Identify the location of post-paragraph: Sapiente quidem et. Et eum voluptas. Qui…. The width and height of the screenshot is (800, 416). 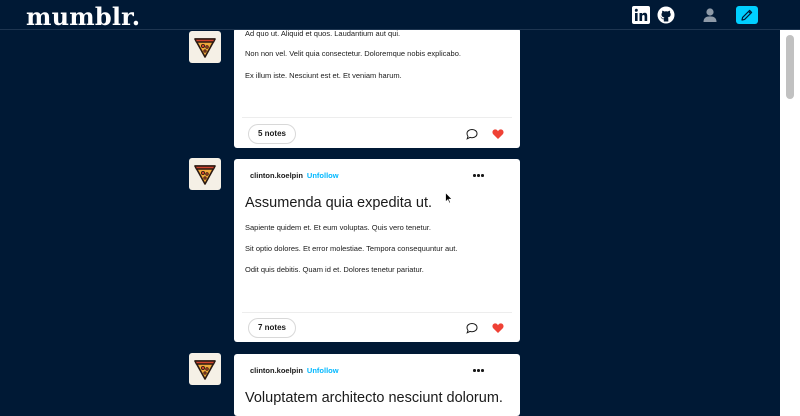
(338, 227).